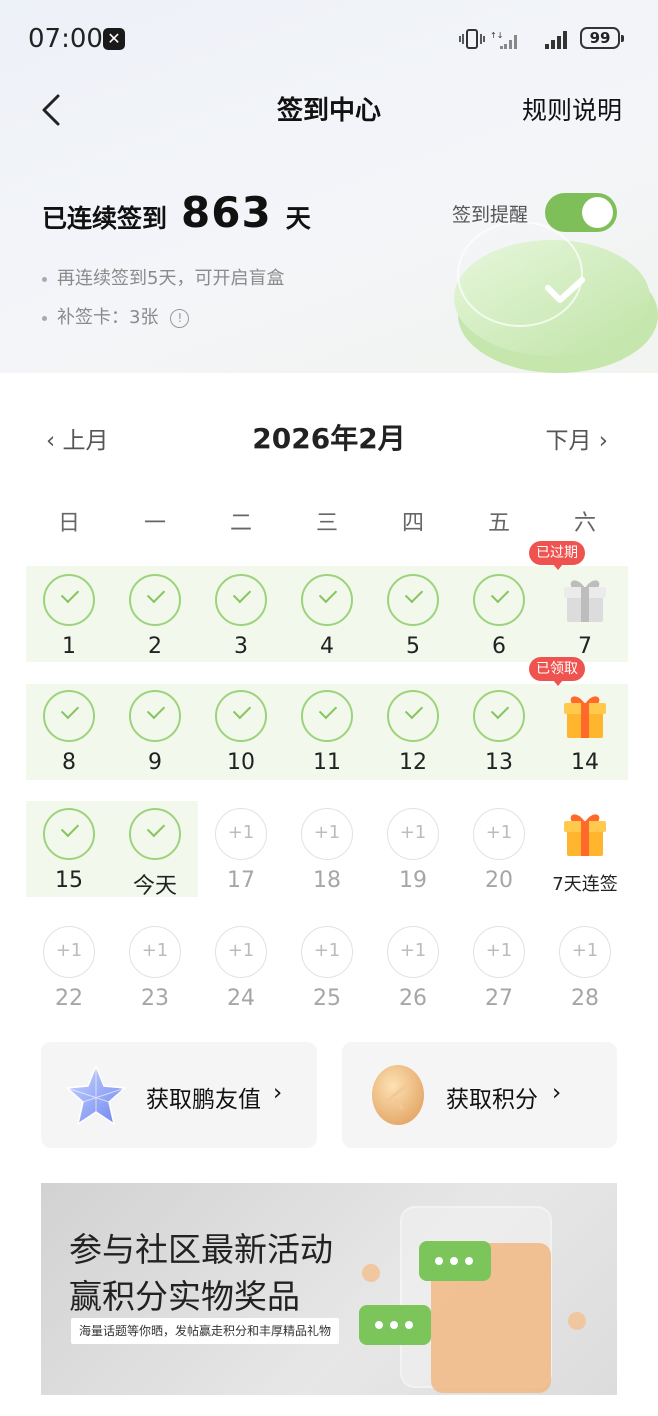 The image size is (658, 1416). Describe the element at coordinates (490, 215) in the screenshot. I see `reminder-label: 签到提醒` at that location.